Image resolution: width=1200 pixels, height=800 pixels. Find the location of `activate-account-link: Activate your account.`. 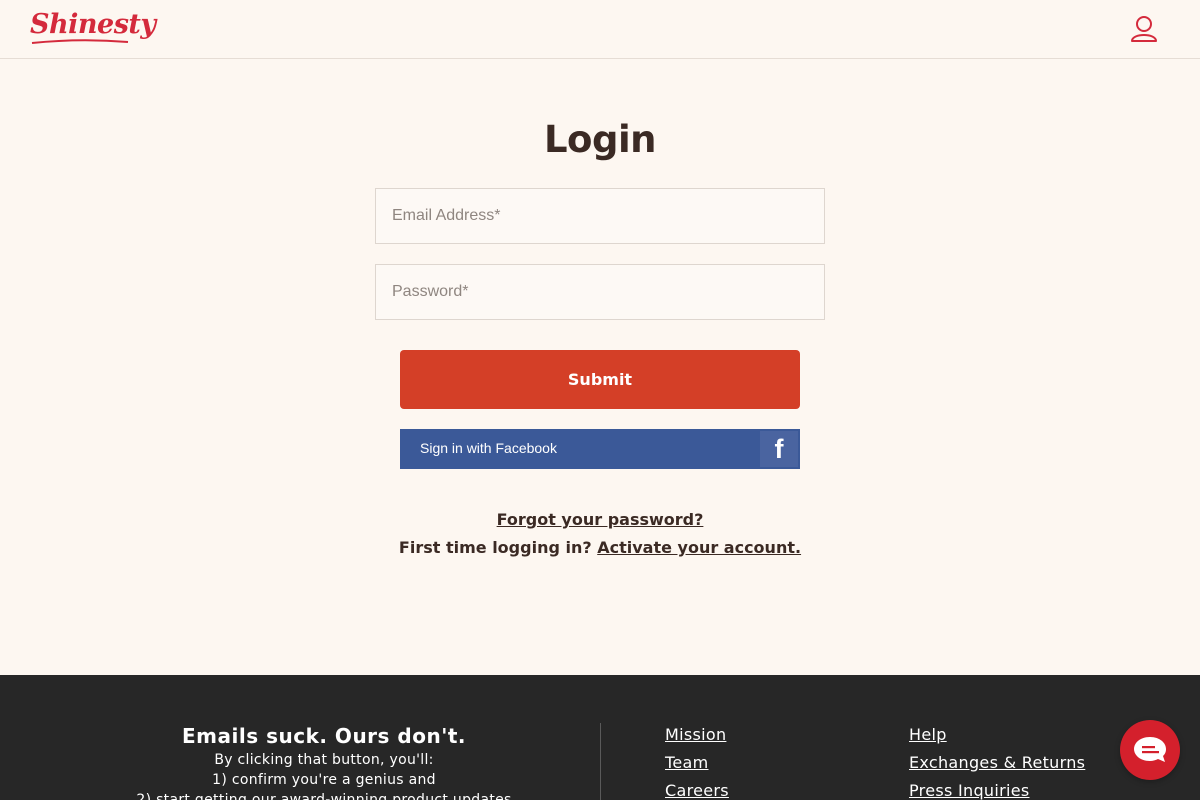

activate-account-link: Activate your account. is located at coordinates (699, 547).